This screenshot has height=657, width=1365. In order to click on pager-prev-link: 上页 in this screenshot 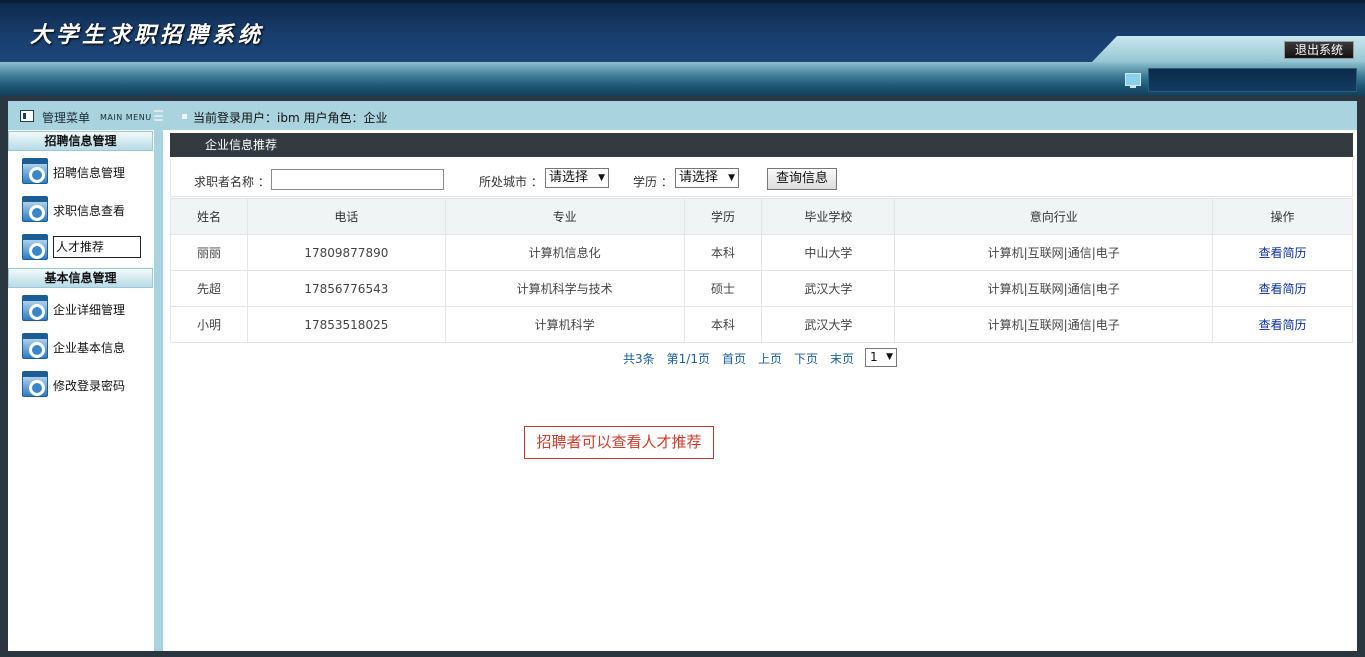, I will do `click(770, 359)`.